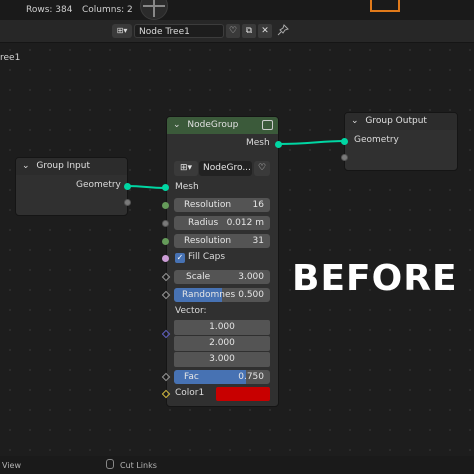 The image size is (474, 474). What do you see at coordinates (127, 186) in the screenshot?
I see `geometry-output-socket` at bounding box center [127, 186].